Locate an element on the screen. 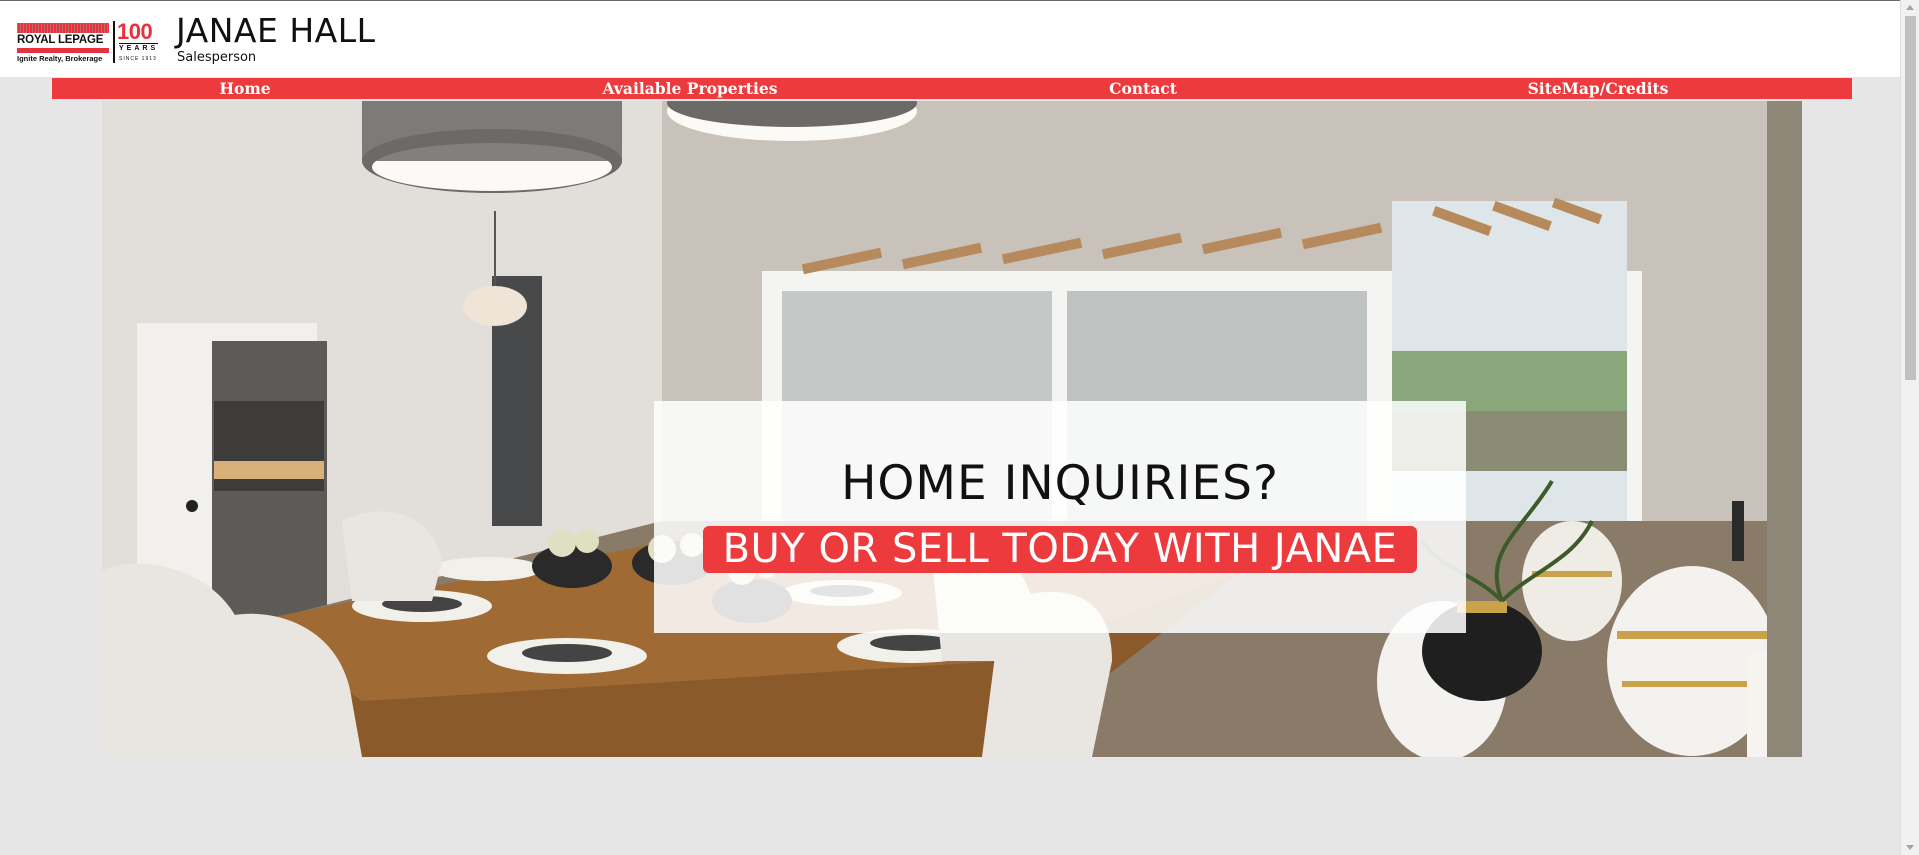 The height and width of the screenshot is (855, 1919). scroll-down-arrow-icon is located at coordinates (1910, 847).